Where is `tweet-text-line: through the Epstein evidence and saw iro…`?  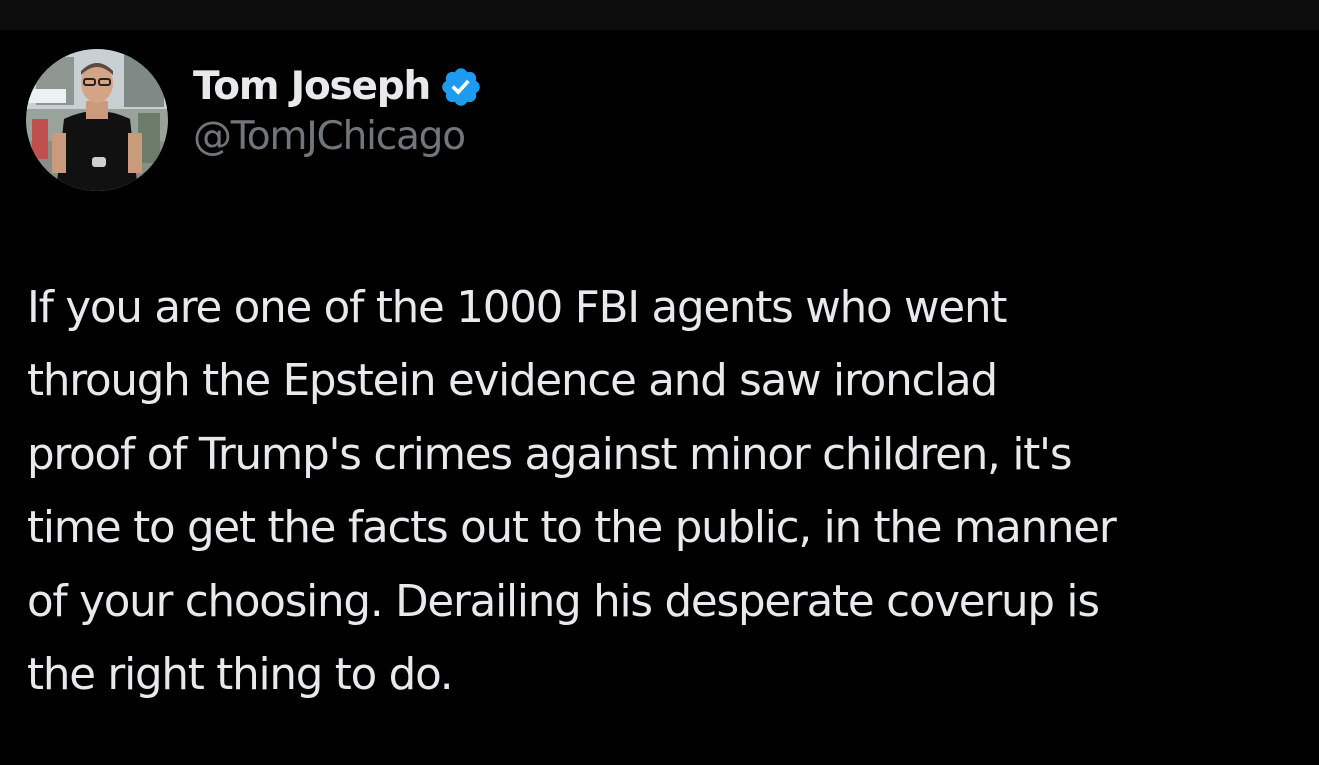
tweet-text-line: through the Epstein evidence and saw iro… is located at coordinates (512, 381).